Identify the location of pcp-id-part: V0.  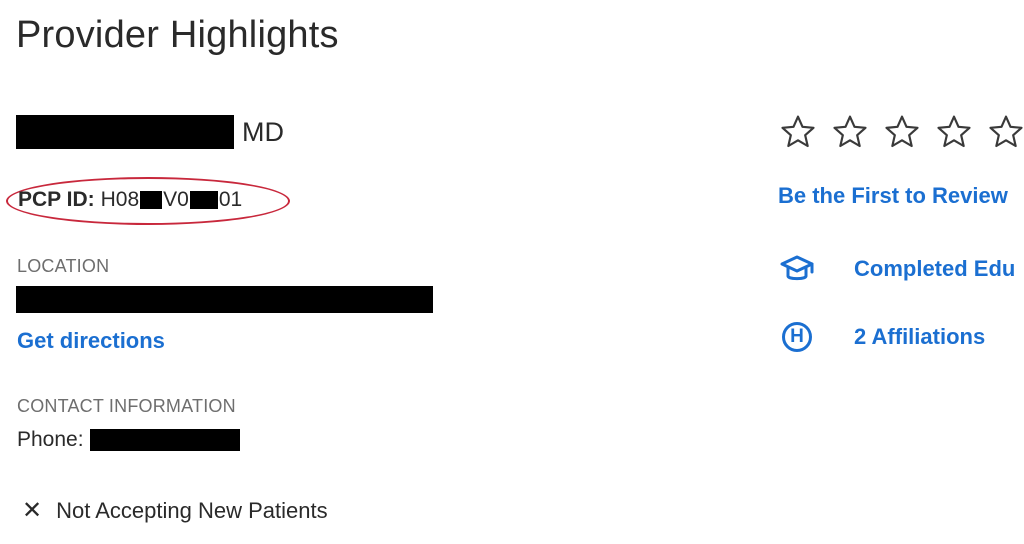
(176, 199).